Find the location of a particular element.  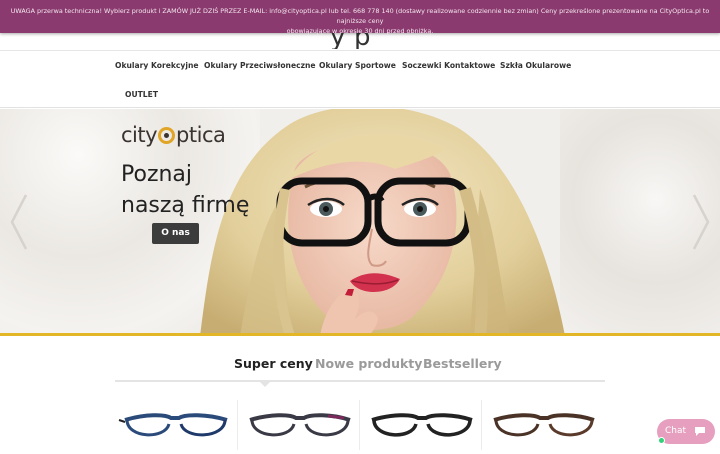

nav-item-okulary-korekcyjne: Okulary Korekcyjne is located at coordinates (157, 65).